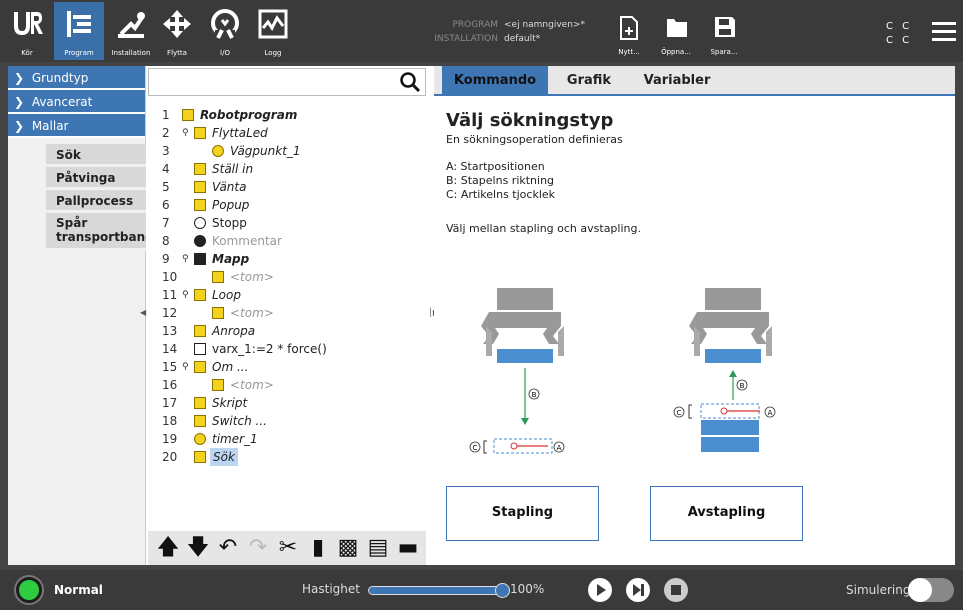  Describe the element at coordinates (287, 385) in the screenshot. I see `tree-row: 16 <tom>` at that location.